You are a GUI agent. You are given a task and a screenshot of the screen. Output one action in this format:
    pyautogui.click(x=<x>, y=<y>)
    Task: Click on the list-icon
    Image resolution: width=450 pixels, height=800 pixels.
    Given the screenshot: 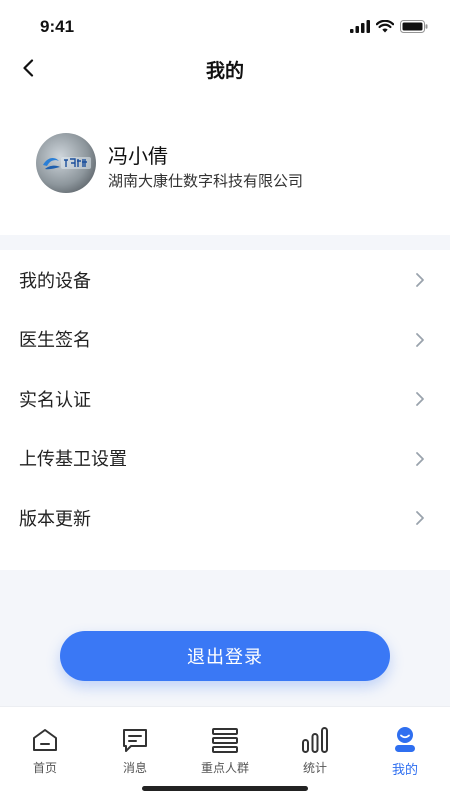 What is the action you would take?
    pyautogui.click(x=225, y=740)
    